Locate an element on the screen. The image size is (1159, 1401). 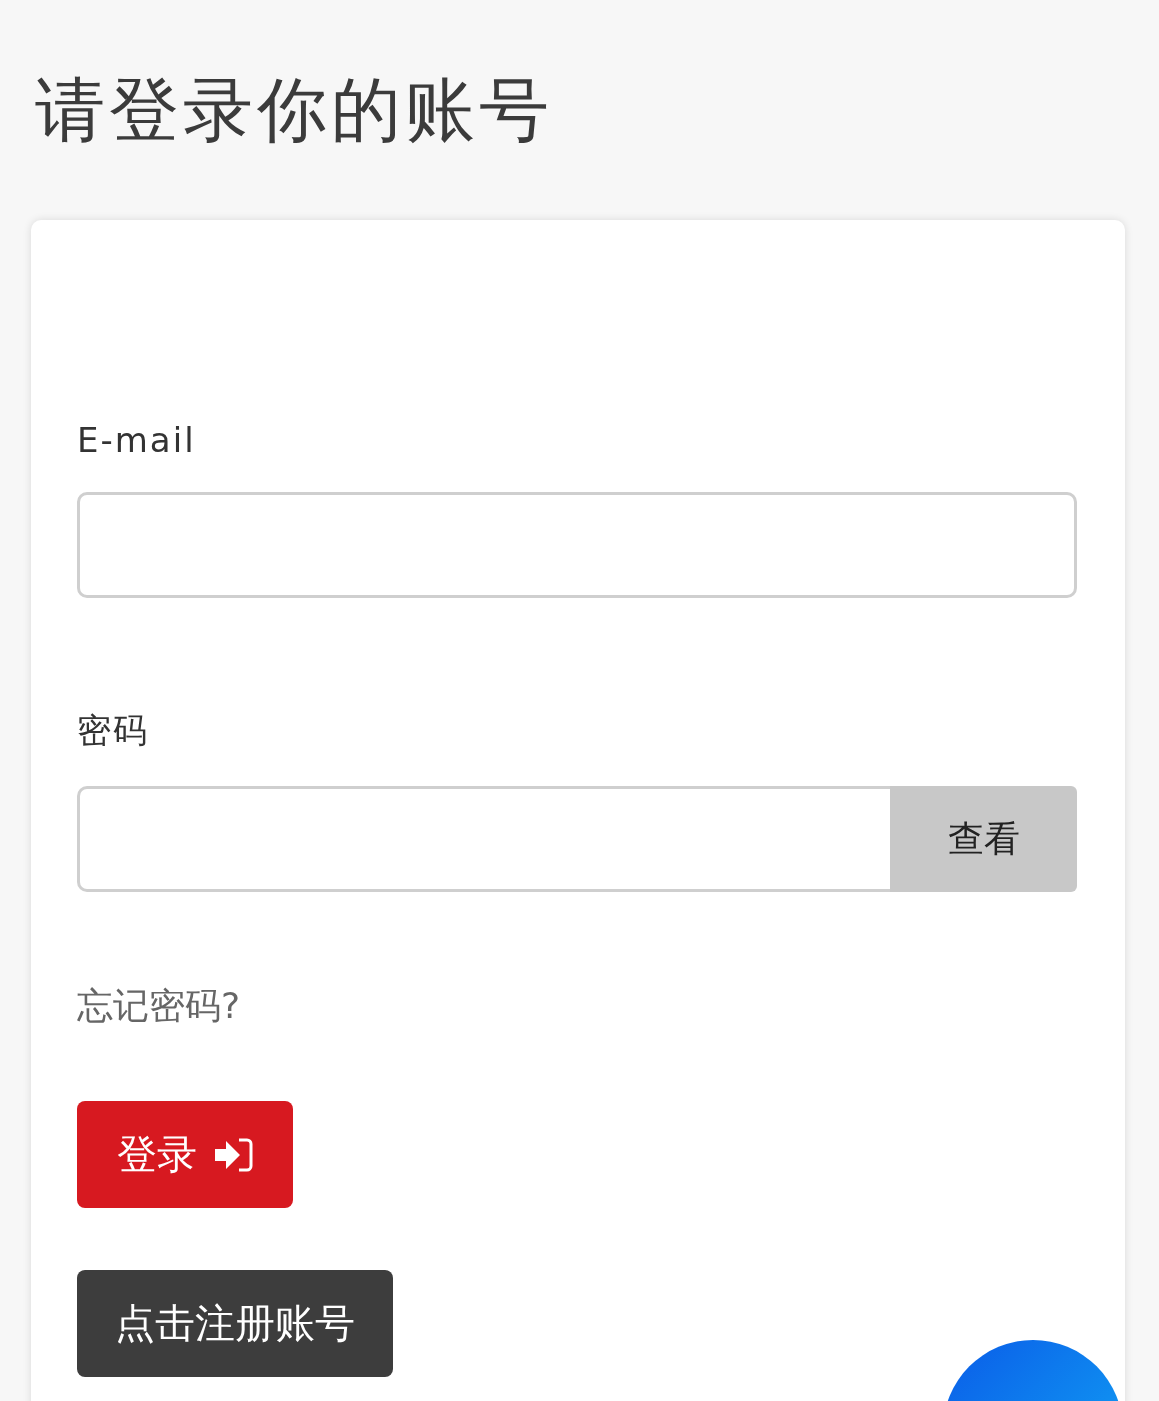
forgot-password-link: 忘记密码? is located at coordinates (159, 1006).